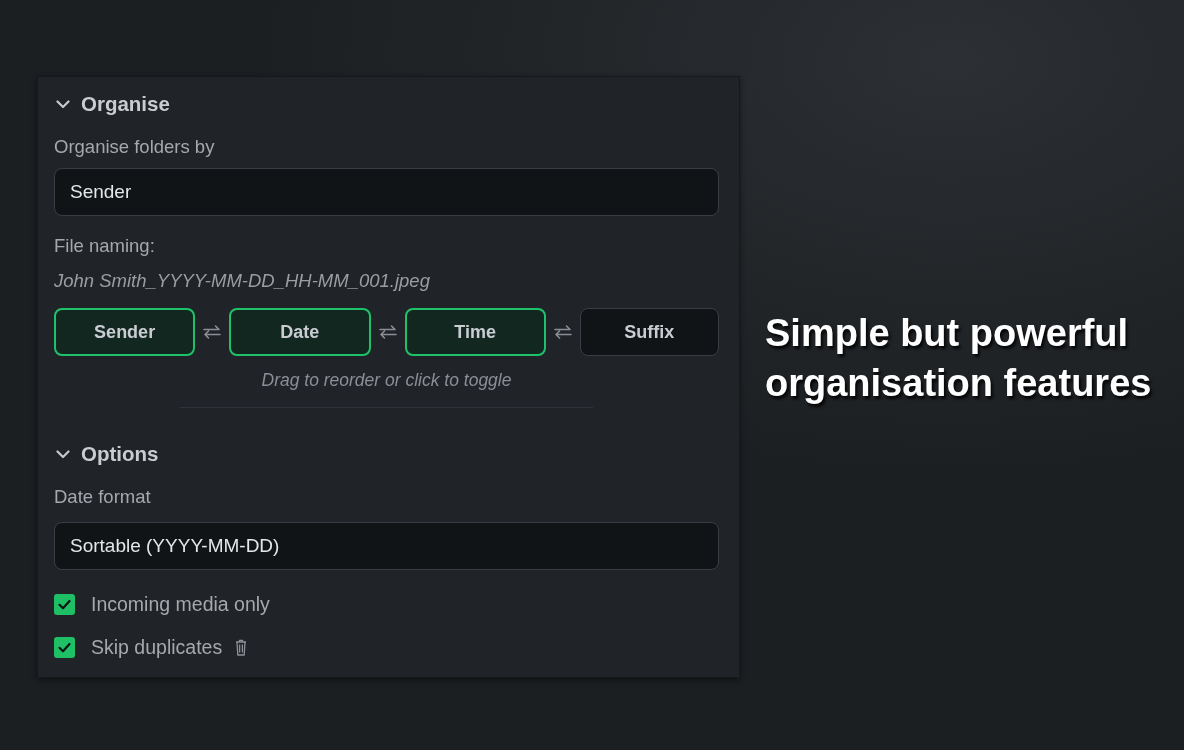 This screenshot has height=750, width=1184. I want to click on field-label: Organise folders by, so click(135, 147).